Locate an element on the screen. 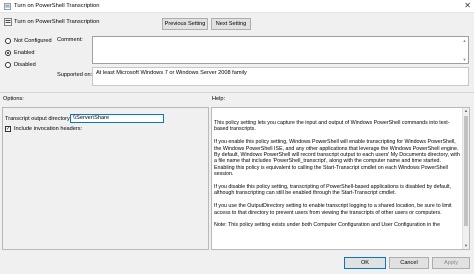 This screenshot has height=274, width=474. window-title: Turn on PowerShell Transcription is located at coordinates (57, 6).